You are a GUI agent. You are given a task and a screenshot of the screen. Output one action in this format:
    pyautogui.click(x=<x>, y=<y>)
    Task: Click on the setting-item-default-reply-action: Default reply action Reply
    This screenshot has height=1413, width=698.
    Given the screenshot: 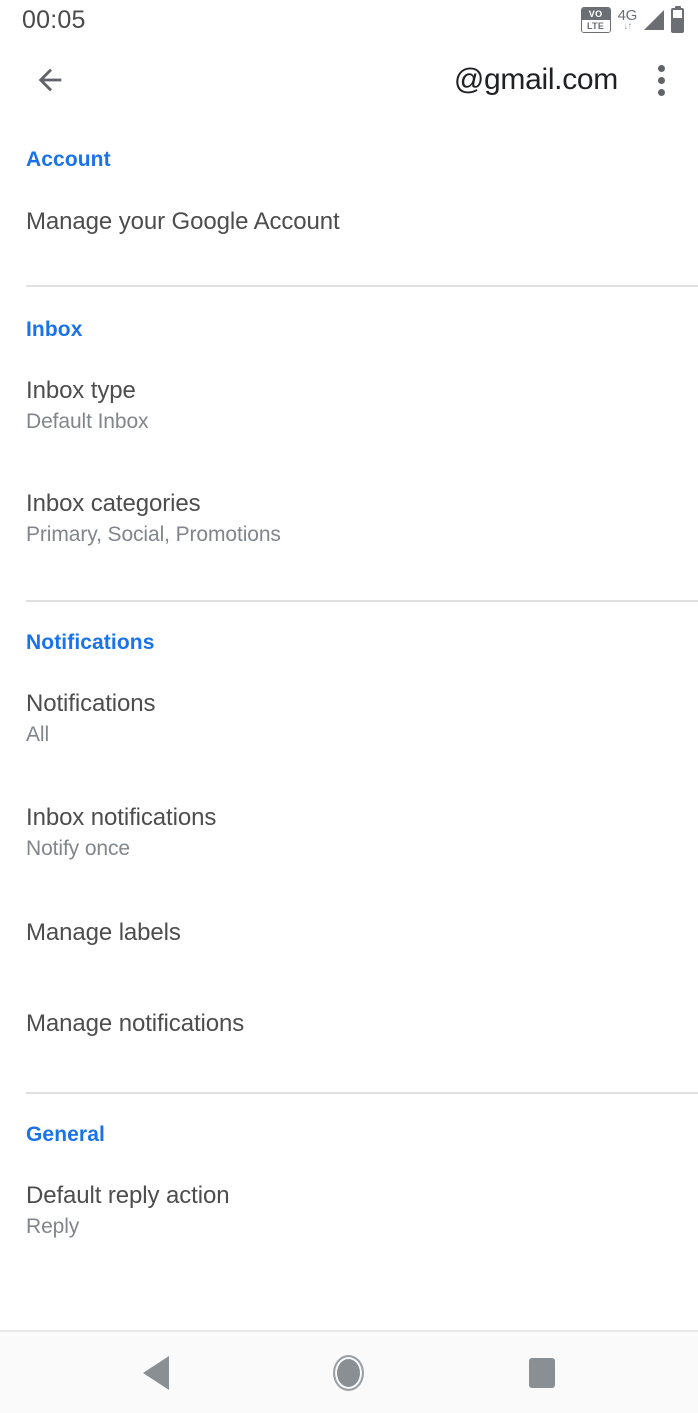 What is the action you would take?
    pyautogui.click(x=349, y=1193)
    